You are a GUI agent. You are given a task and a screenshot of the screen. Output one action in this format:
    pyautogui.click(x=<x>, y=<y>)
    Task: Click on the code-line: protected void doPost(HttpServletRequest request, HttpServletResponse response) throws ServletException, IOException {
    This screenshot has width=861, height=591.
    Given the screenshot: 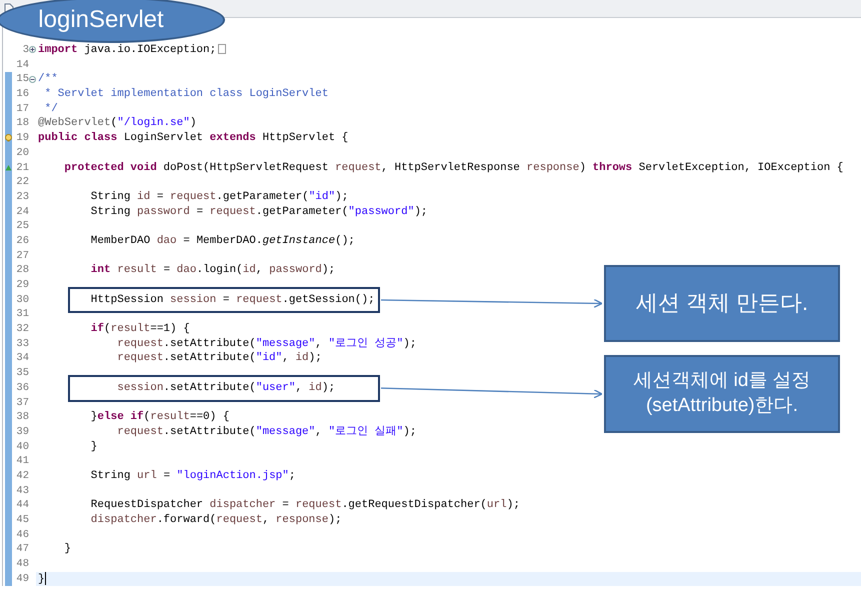 What is the action you would take?
    pyautogui.click(x=453, y=168)
    